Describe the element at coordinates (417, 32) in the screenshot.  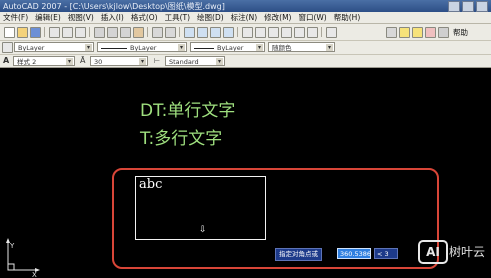
I see `sun-icon` at that location.